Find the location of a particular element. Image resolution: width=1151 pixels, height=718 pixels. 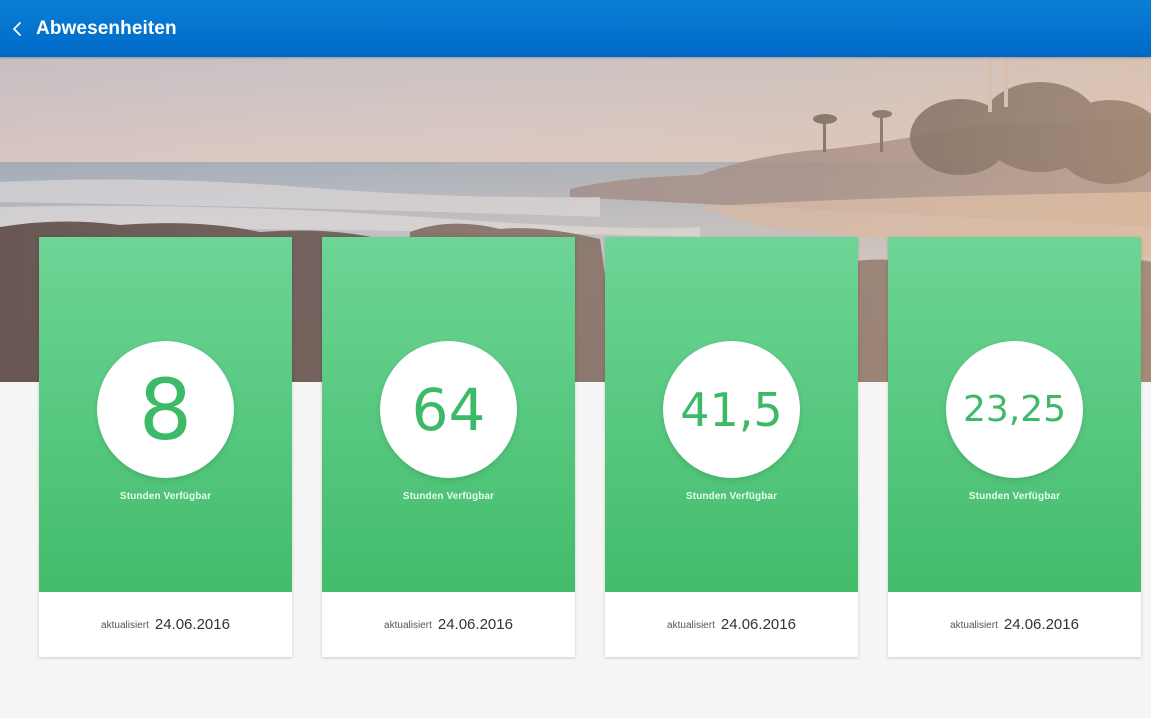

card-header: 64 Stunden Verfügbar is located at coordinates (448, 414).